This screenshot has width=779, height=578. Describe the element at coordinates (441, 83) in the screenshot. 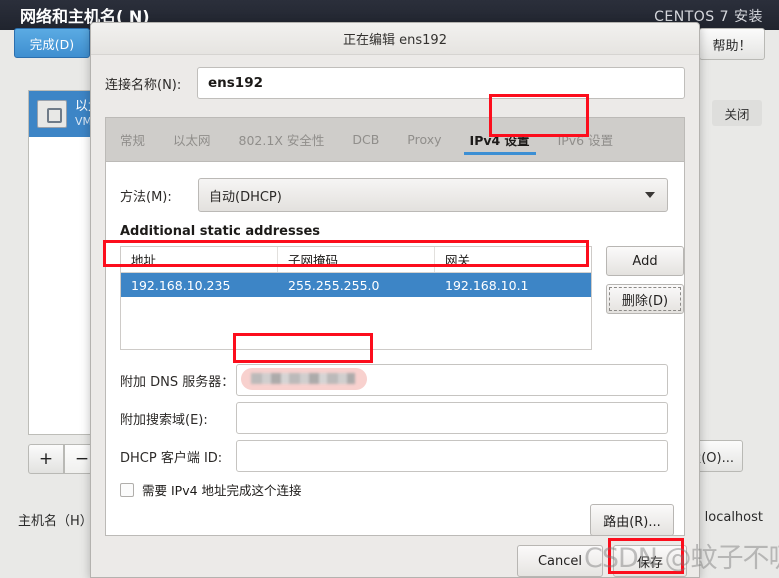

I see `connection-name-input: ens192` at that location.